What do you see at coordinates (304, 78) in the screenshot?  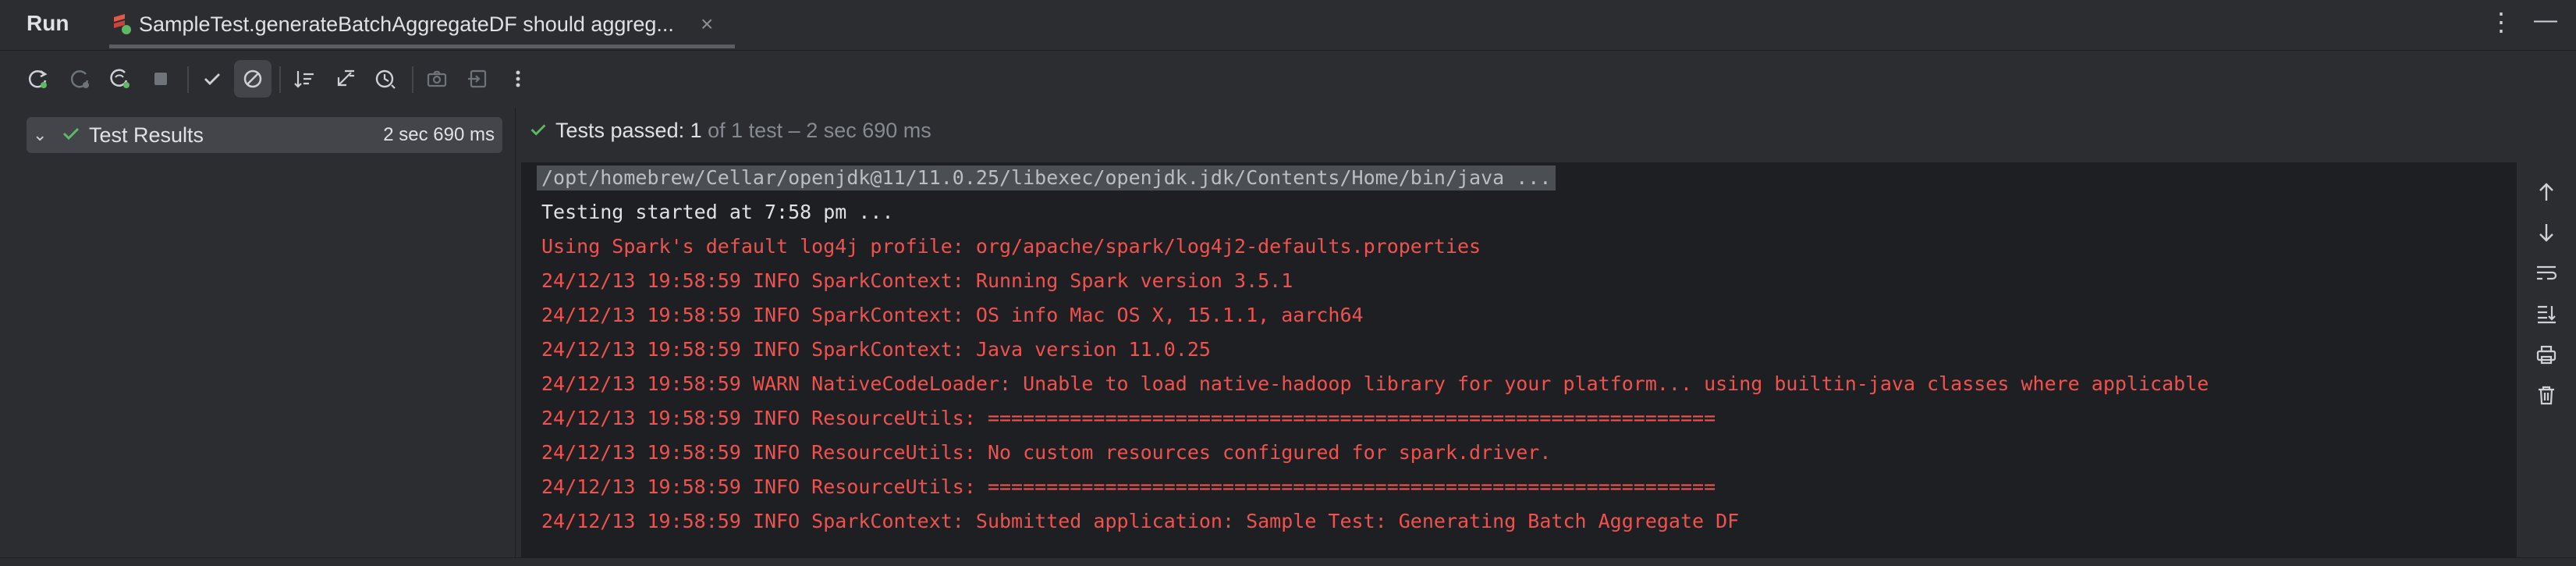 I see `sort-alphabetically-icon` at bounding box center [304, 78].